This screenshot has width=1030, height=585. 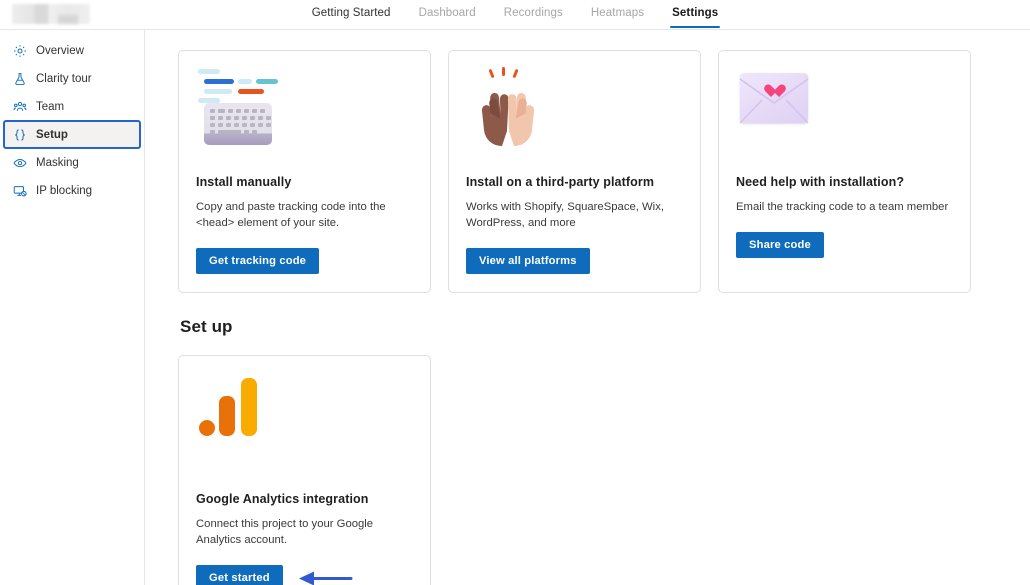 I want to click on tab-getting-started: Getting Started, so click(x=351, y=13).